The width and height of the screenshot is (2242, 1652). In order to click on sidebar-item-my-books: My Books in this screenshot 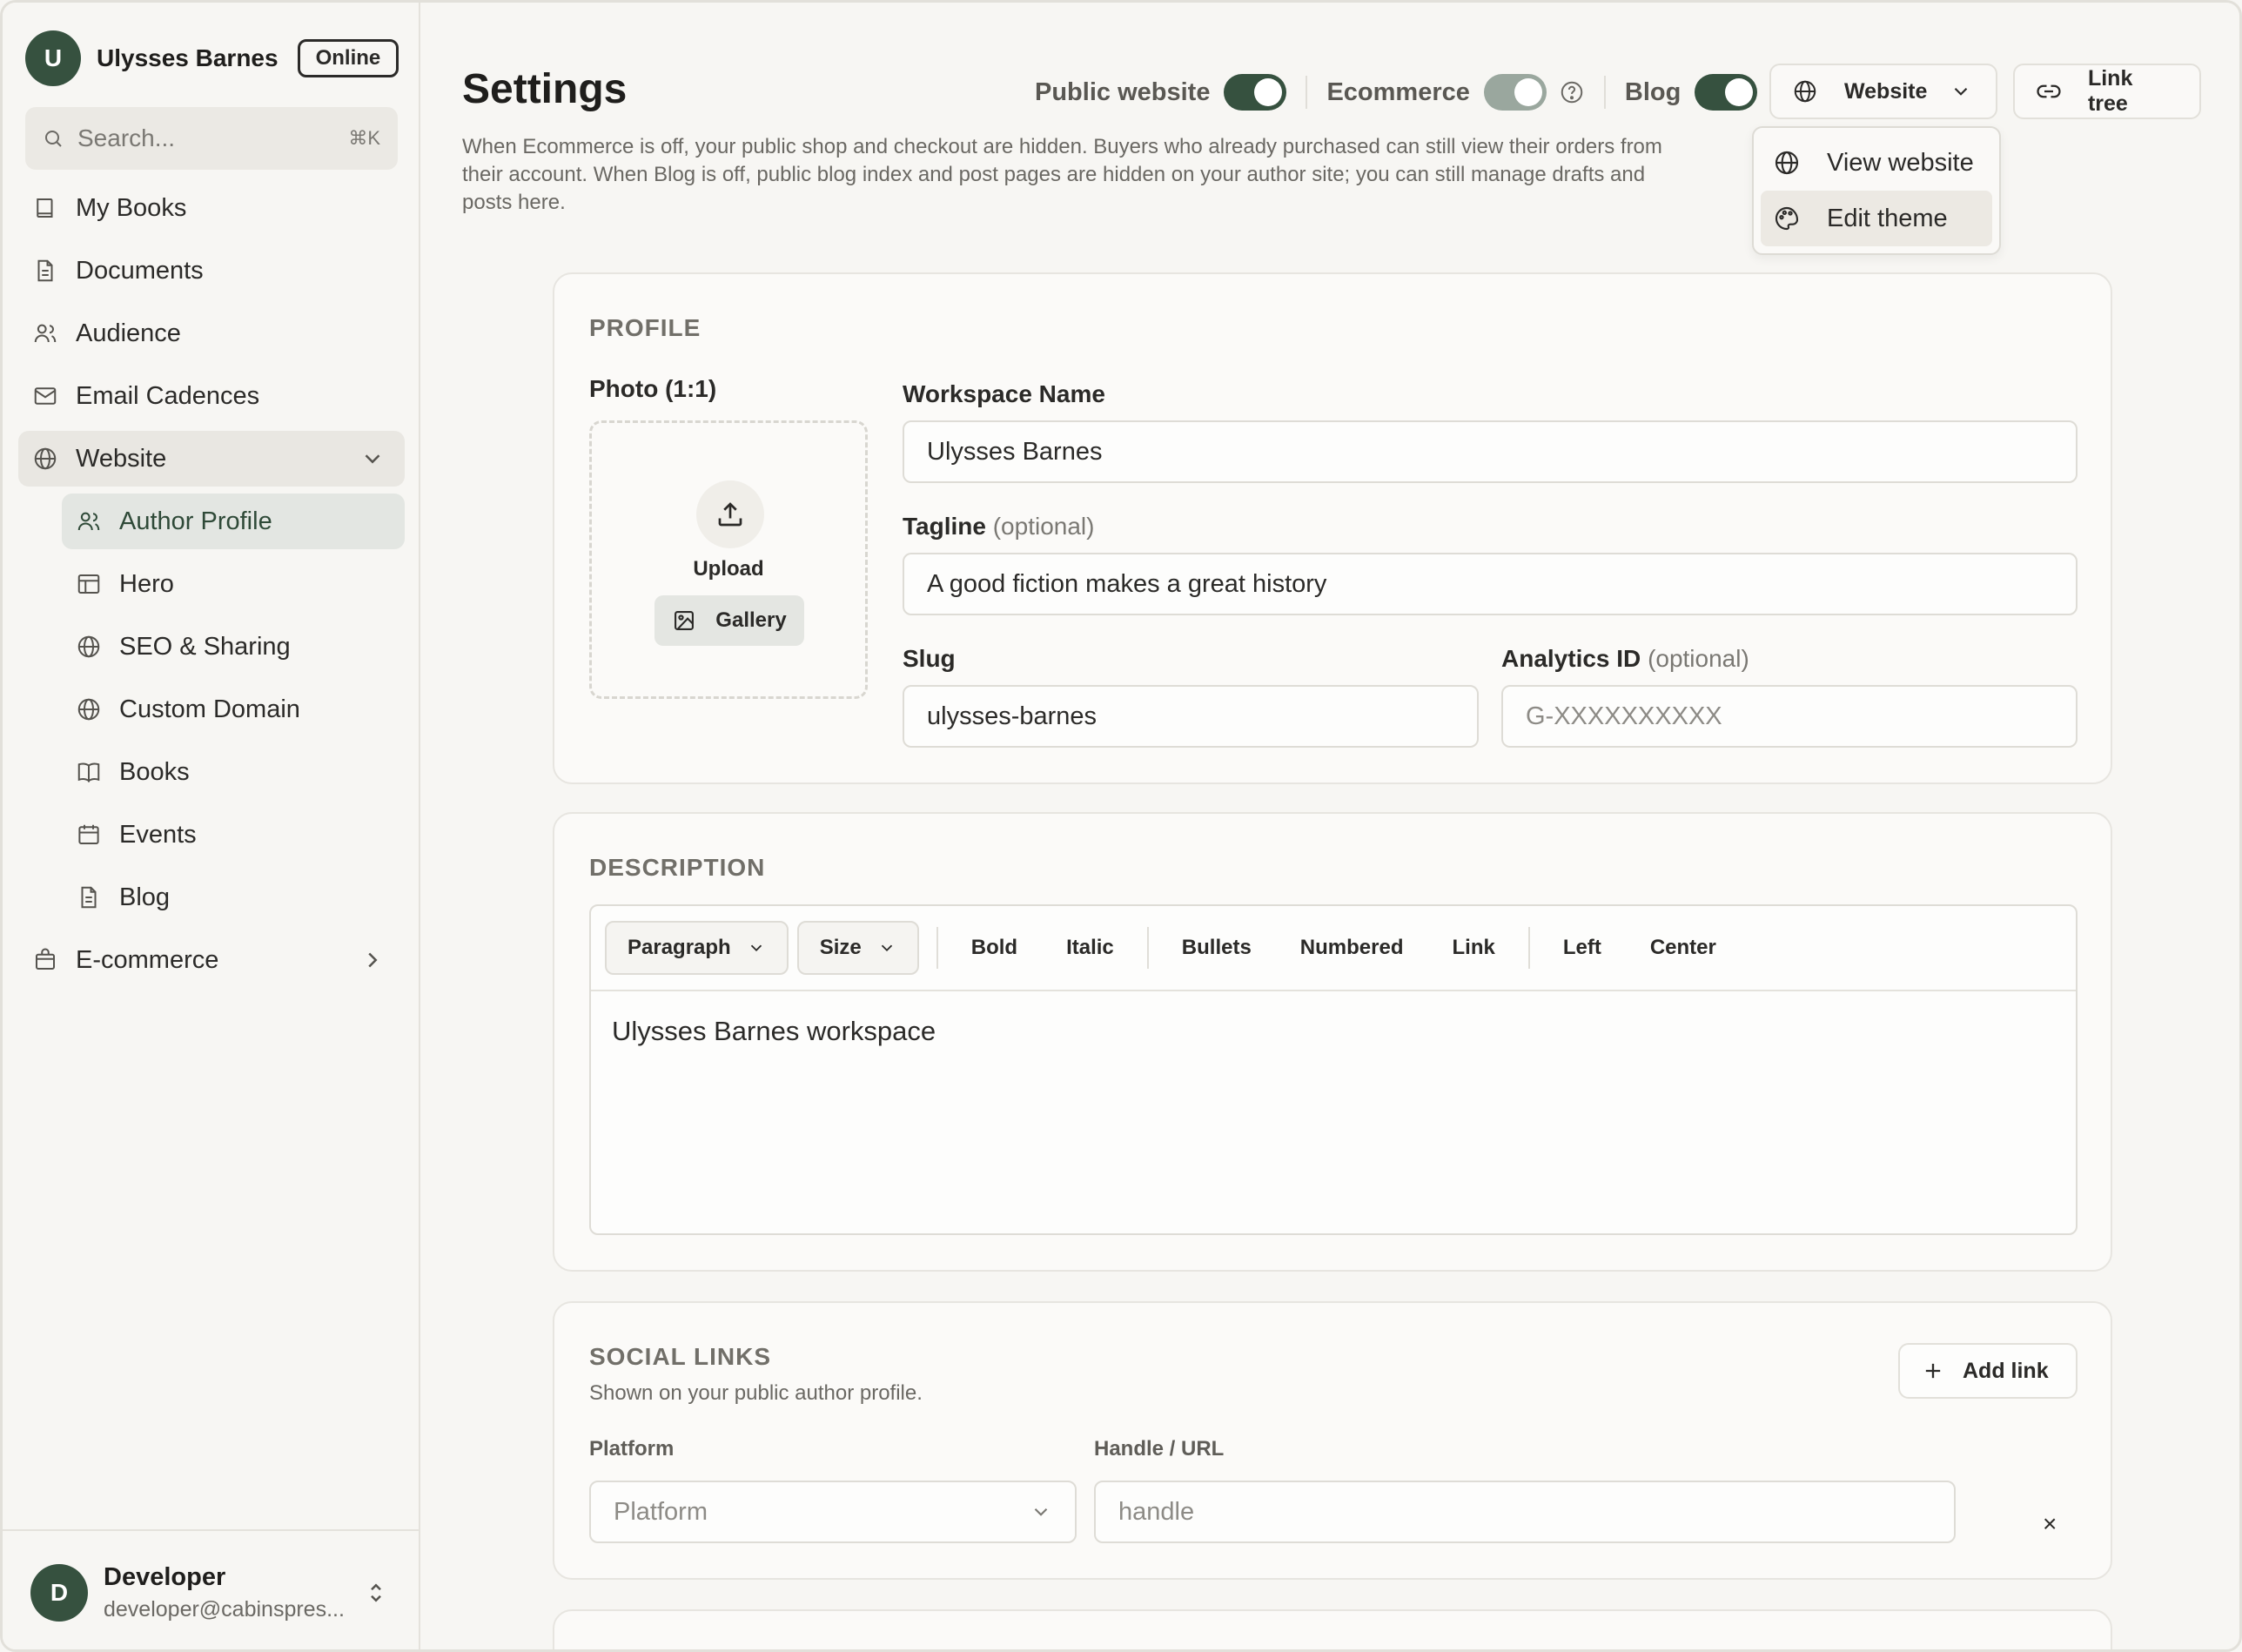, I will do `click(212, 208)`.